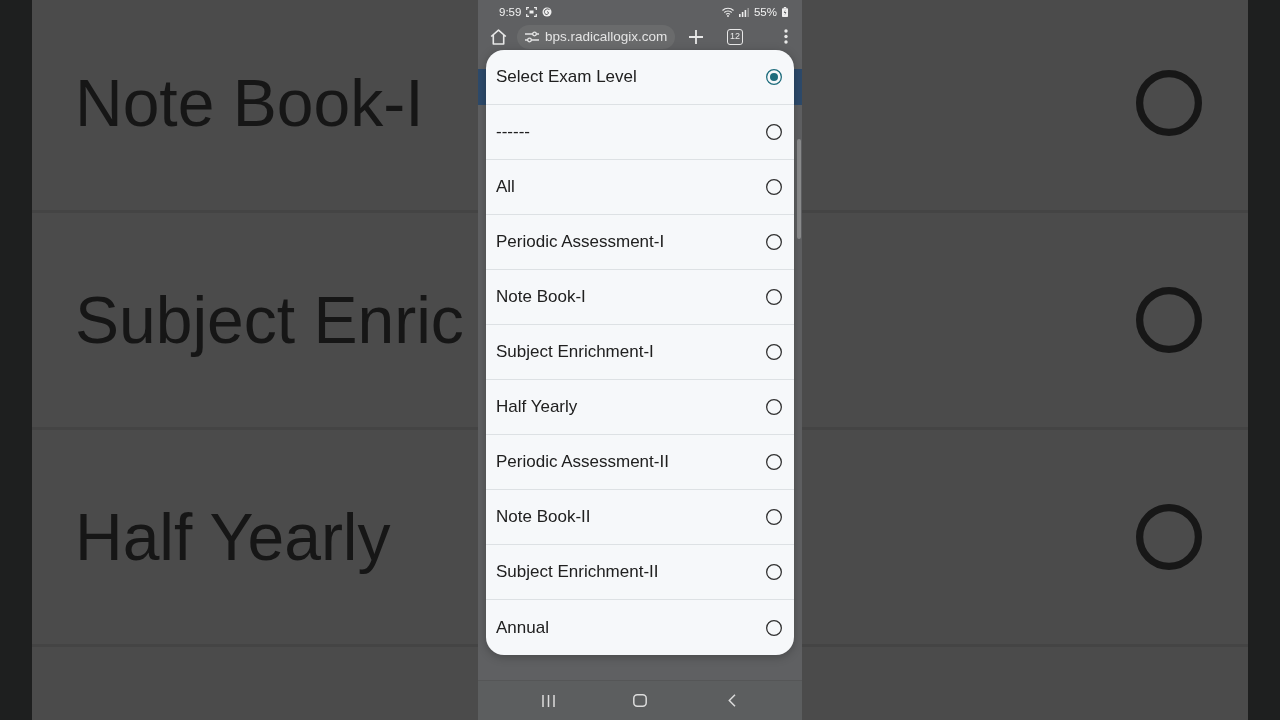  I want to click on option-item: Subject Enrichment-I, so click(640, 352).